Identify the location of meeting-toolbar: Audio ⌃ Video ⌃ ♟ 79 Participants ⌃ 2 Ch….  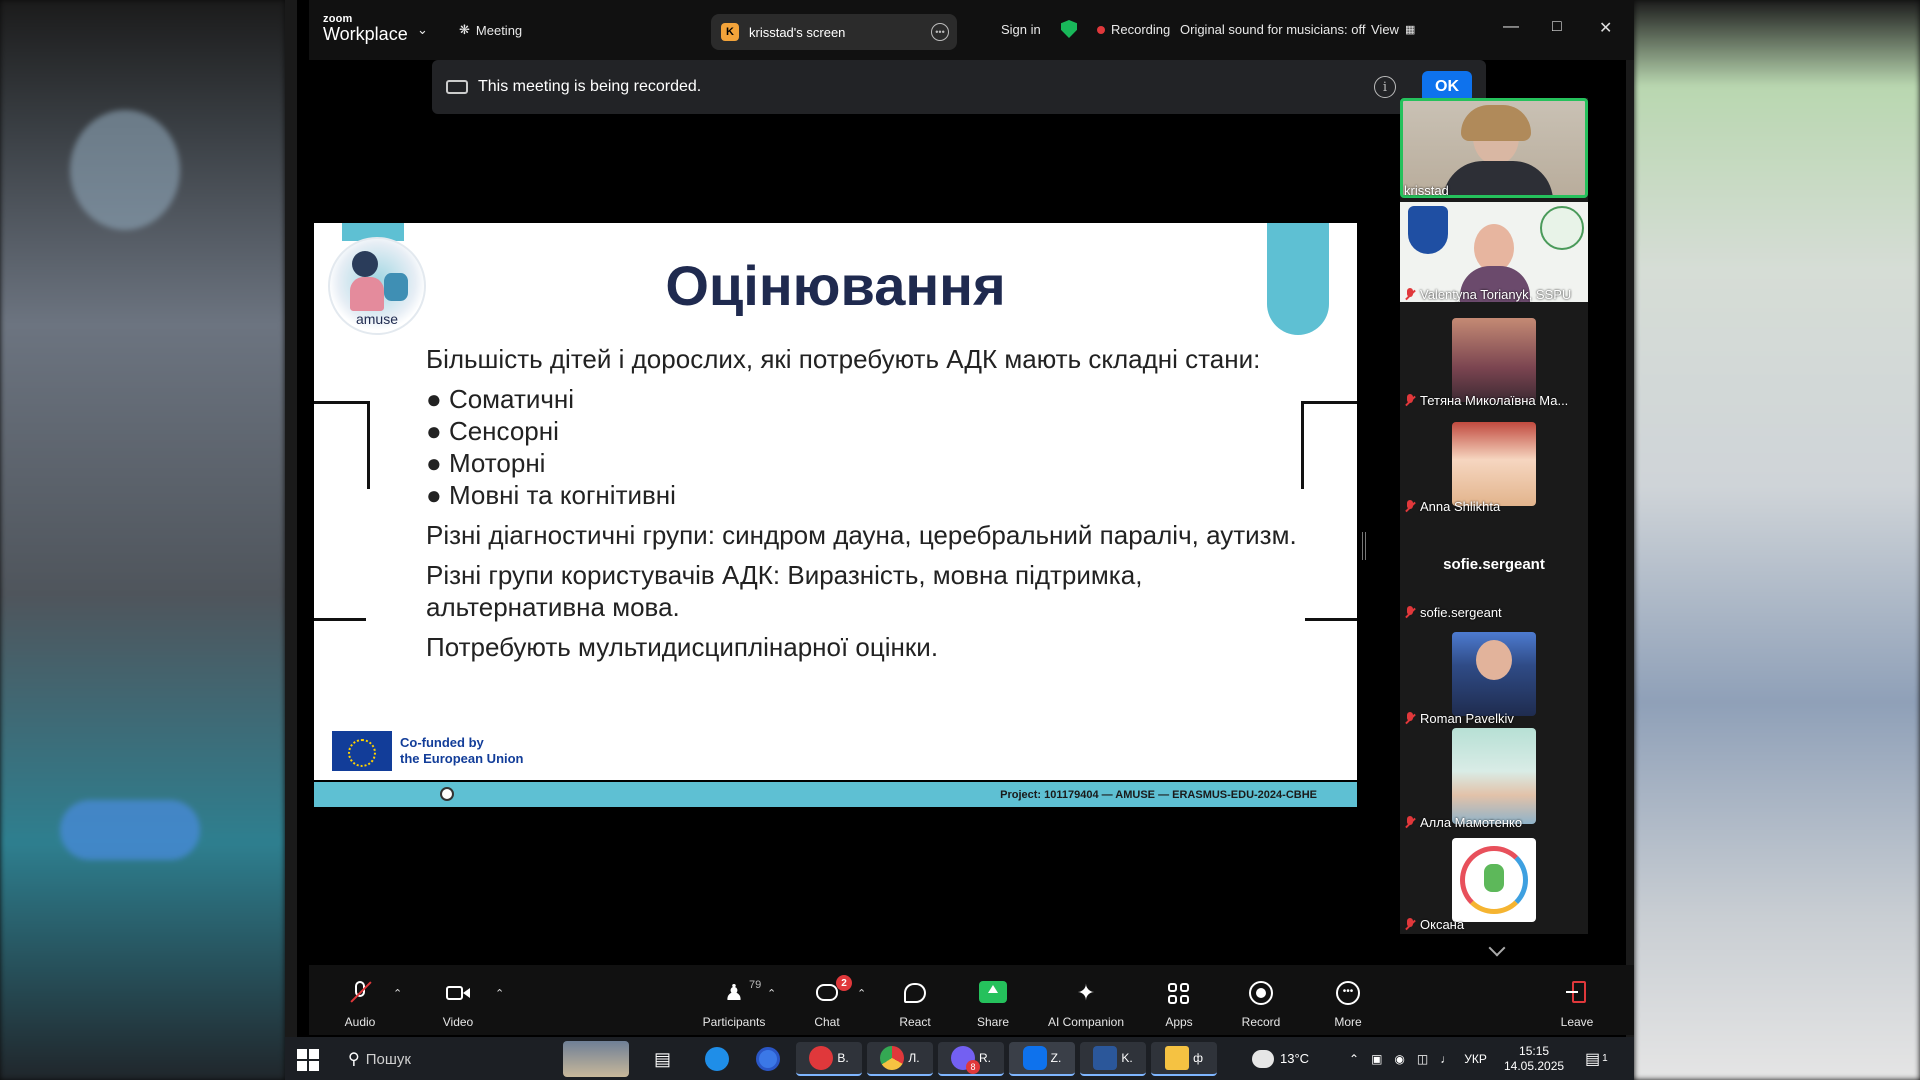
(971, 1000).